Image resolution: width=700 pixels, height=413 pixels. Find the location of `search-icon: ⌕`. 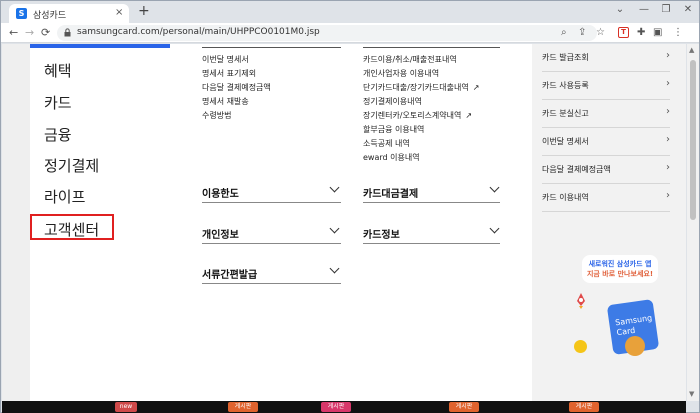

search-icon: ⌕ is located at coordinates (564, 33).